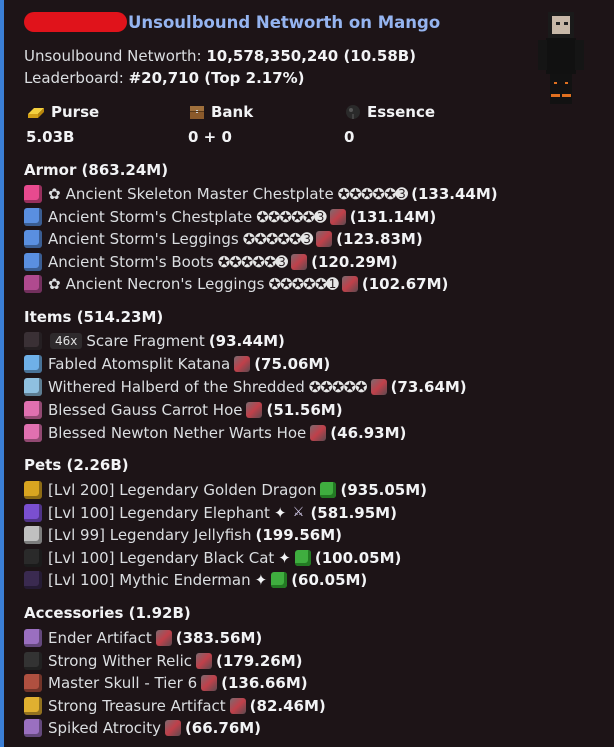 Image resolution: width=614 pixels, height=747 pixels. I want to click on networth-label: Unsoulbound Networth:, so click(113, 56).